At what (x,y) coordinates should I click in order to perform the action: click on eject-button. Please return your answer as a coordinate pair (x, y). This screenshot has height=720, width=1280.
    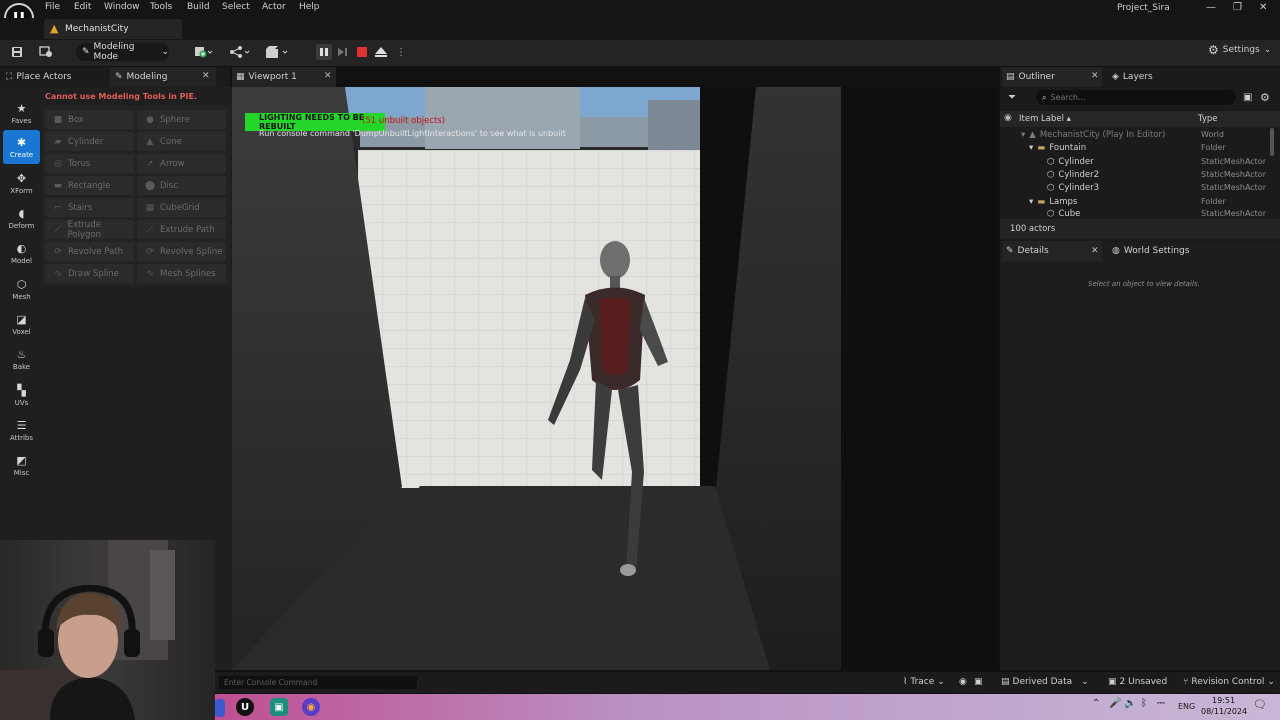
    Looking at the image, I should click on (381, 52).